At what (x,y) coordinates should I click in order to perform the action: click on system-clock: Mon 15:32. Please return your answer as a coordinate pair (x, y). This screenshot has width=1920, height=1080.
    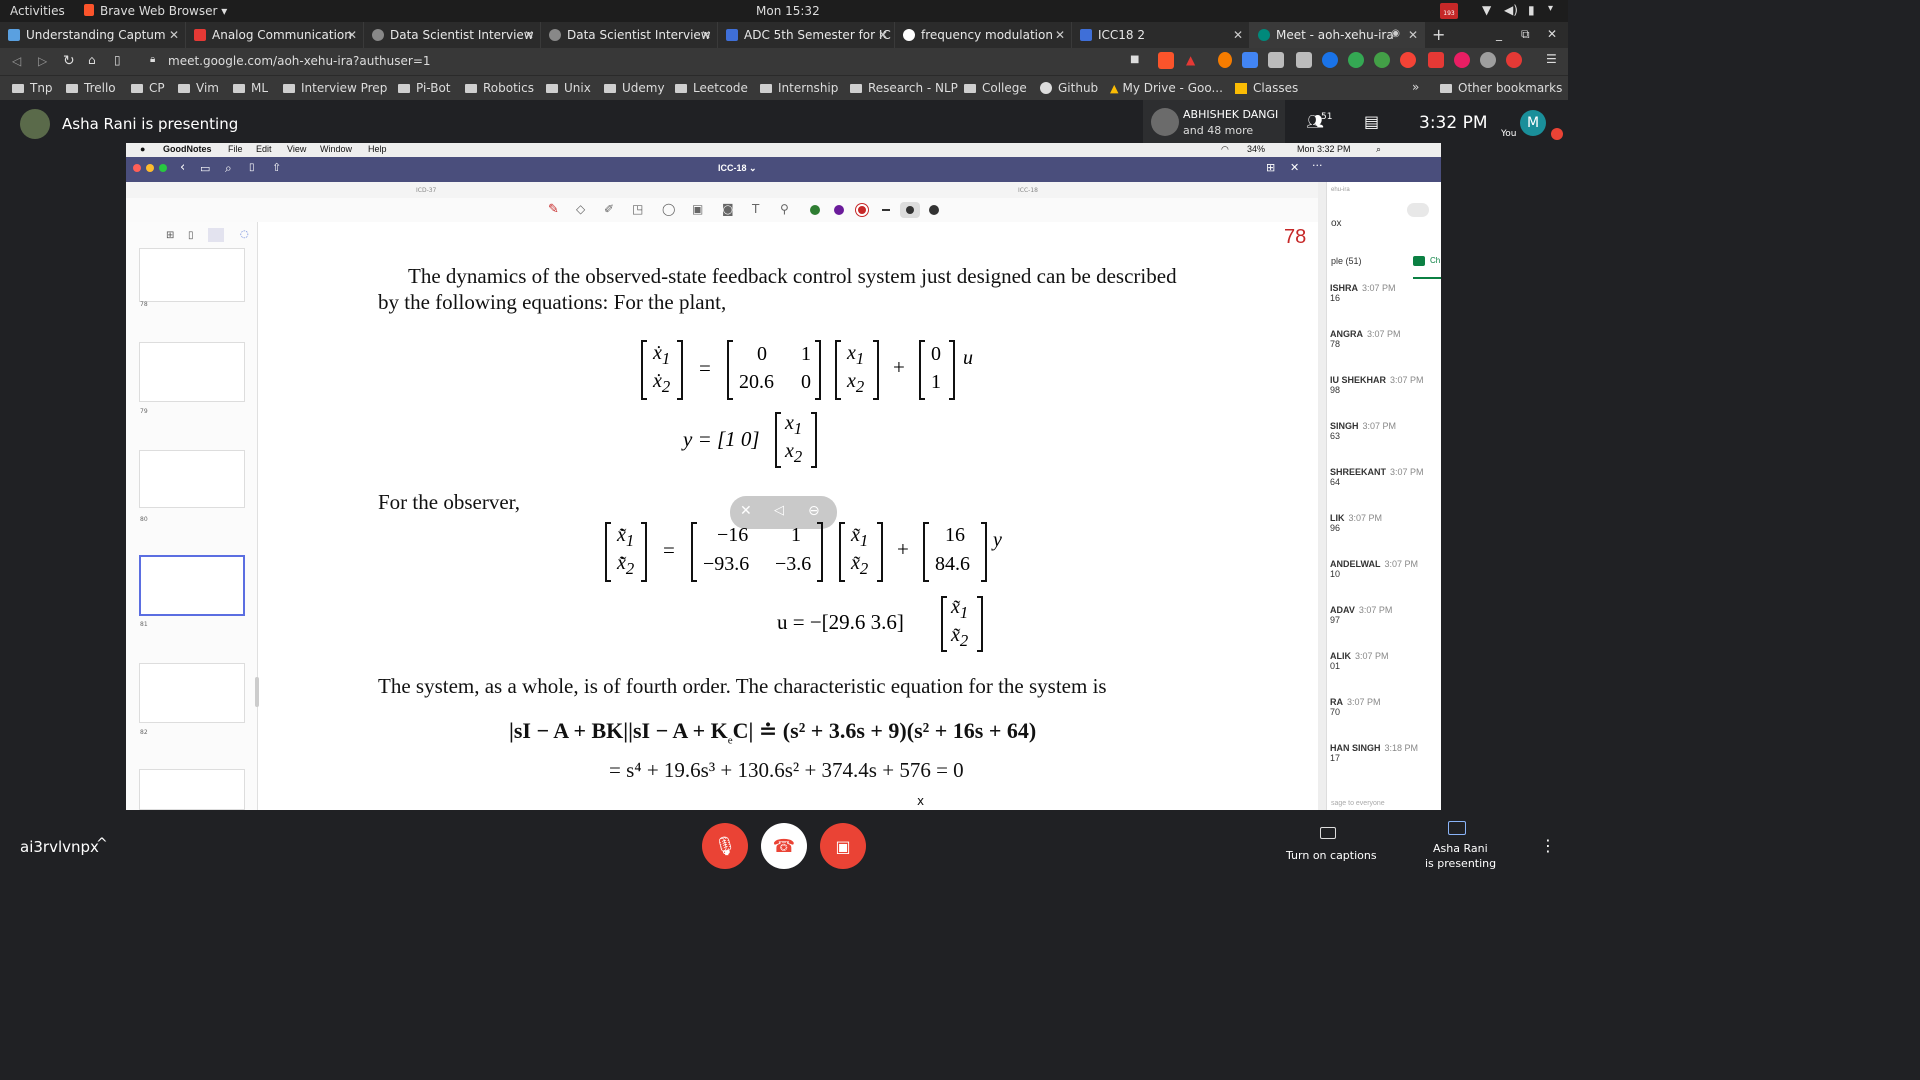
    Looking at the image, I should click on (788, 11).